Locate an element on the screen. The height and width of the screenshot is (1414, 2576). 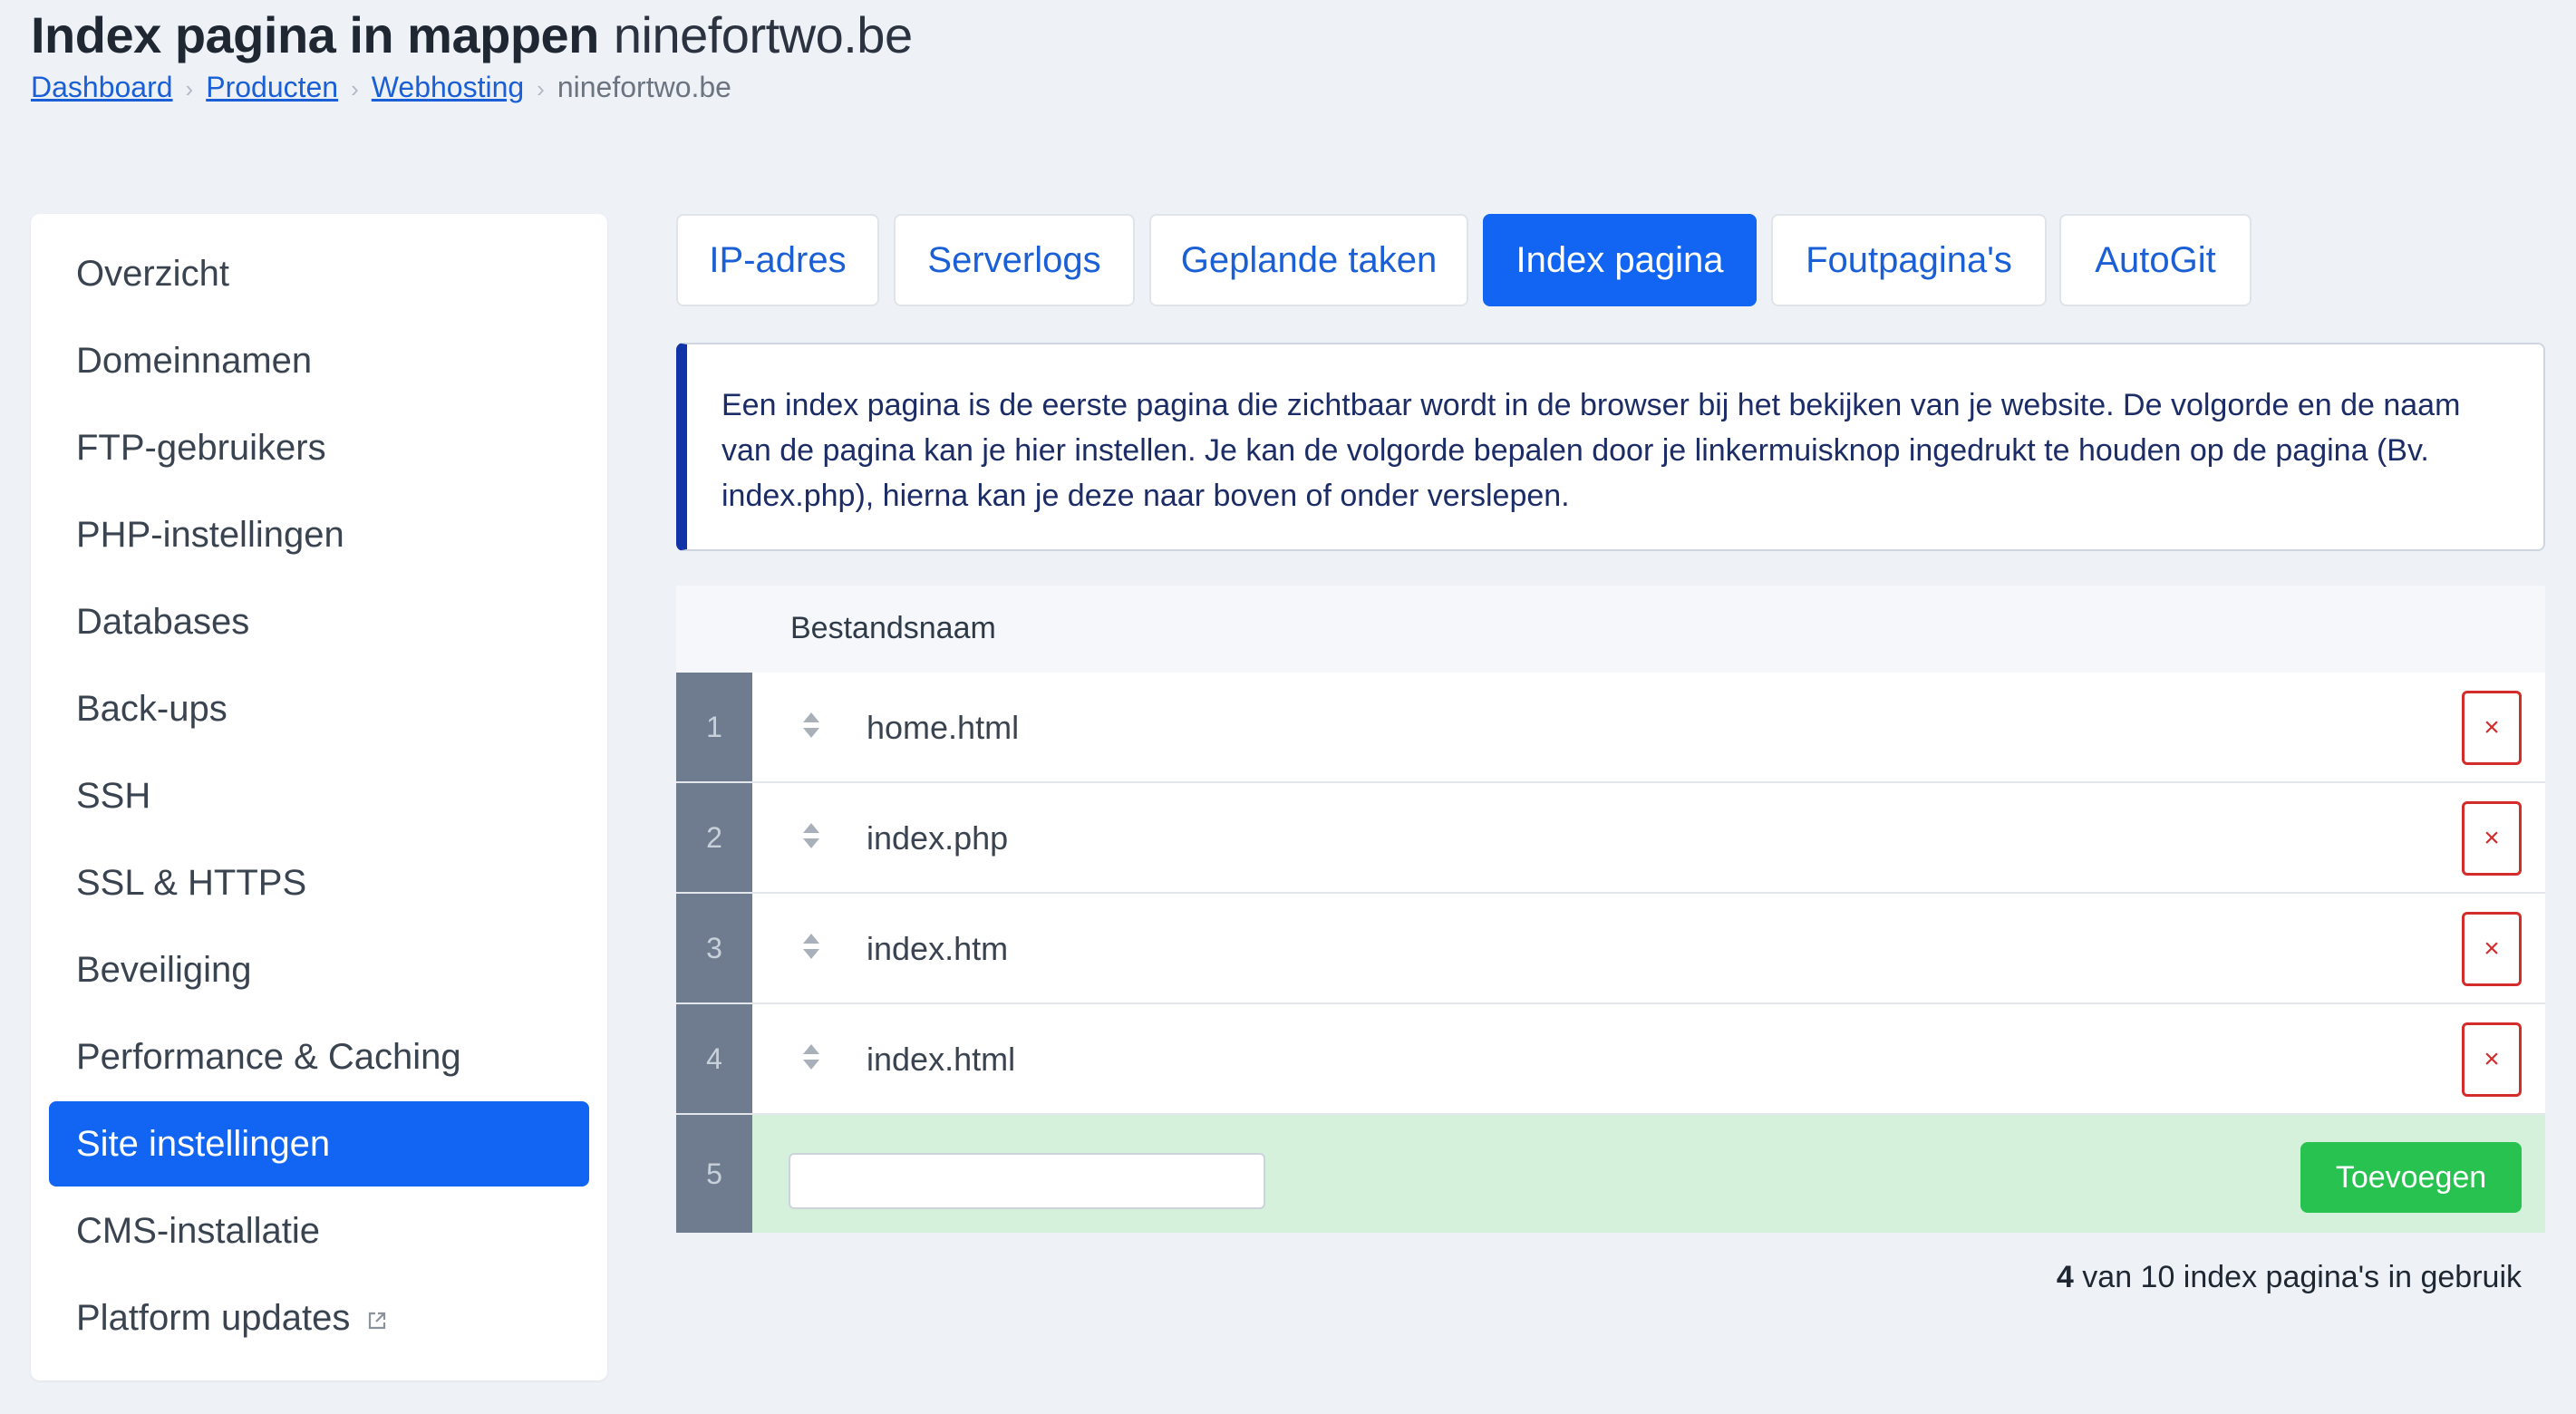
sidebar-item-php-instellingen: PHP-instellingen is located at coordinates (319, 534).